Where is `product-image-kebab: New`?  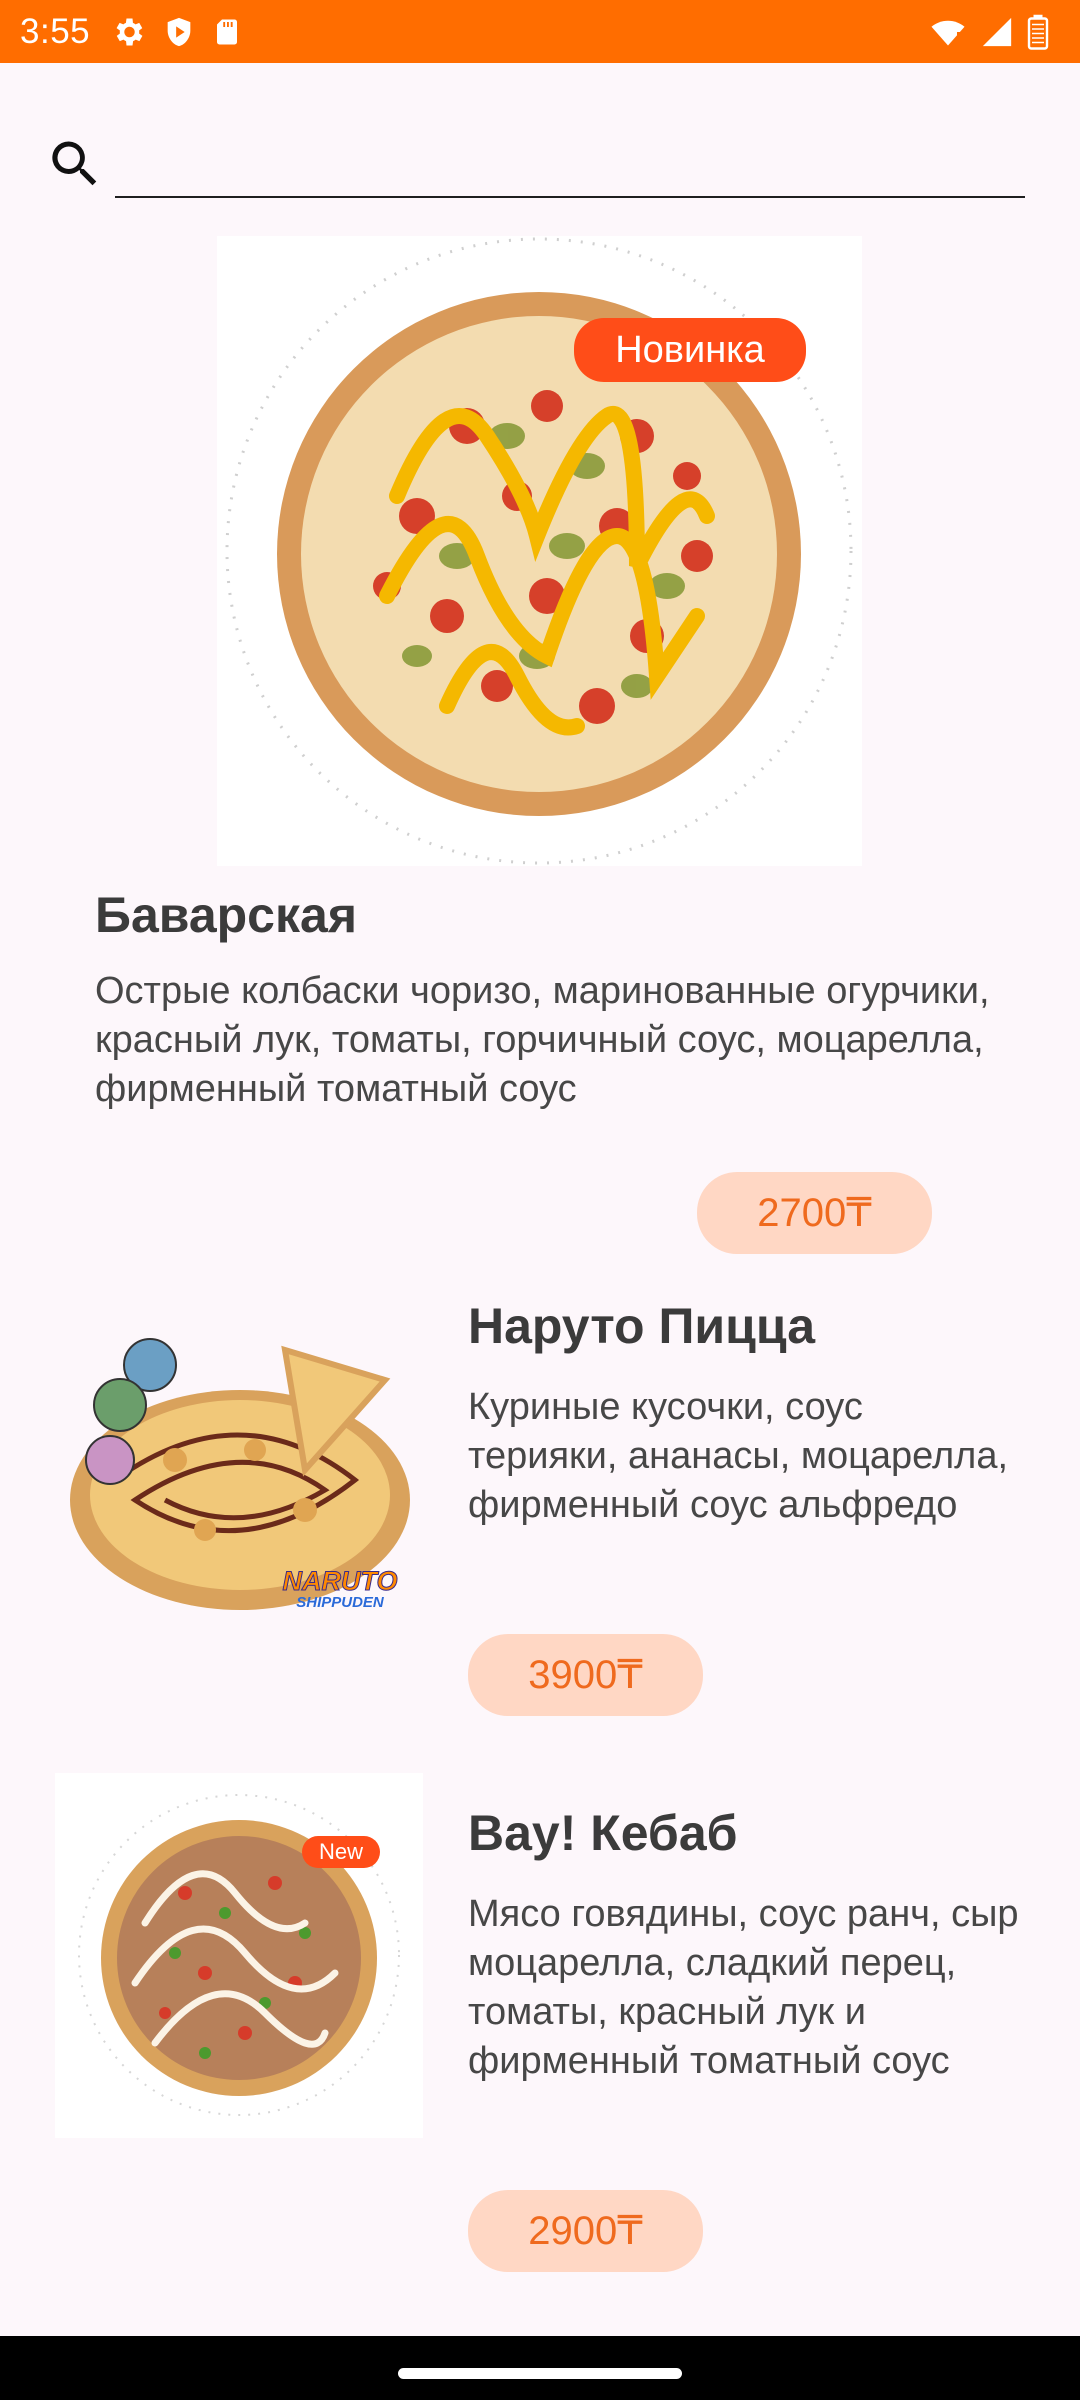
product-image-kebab: New is located at coordinates (239, 1955).